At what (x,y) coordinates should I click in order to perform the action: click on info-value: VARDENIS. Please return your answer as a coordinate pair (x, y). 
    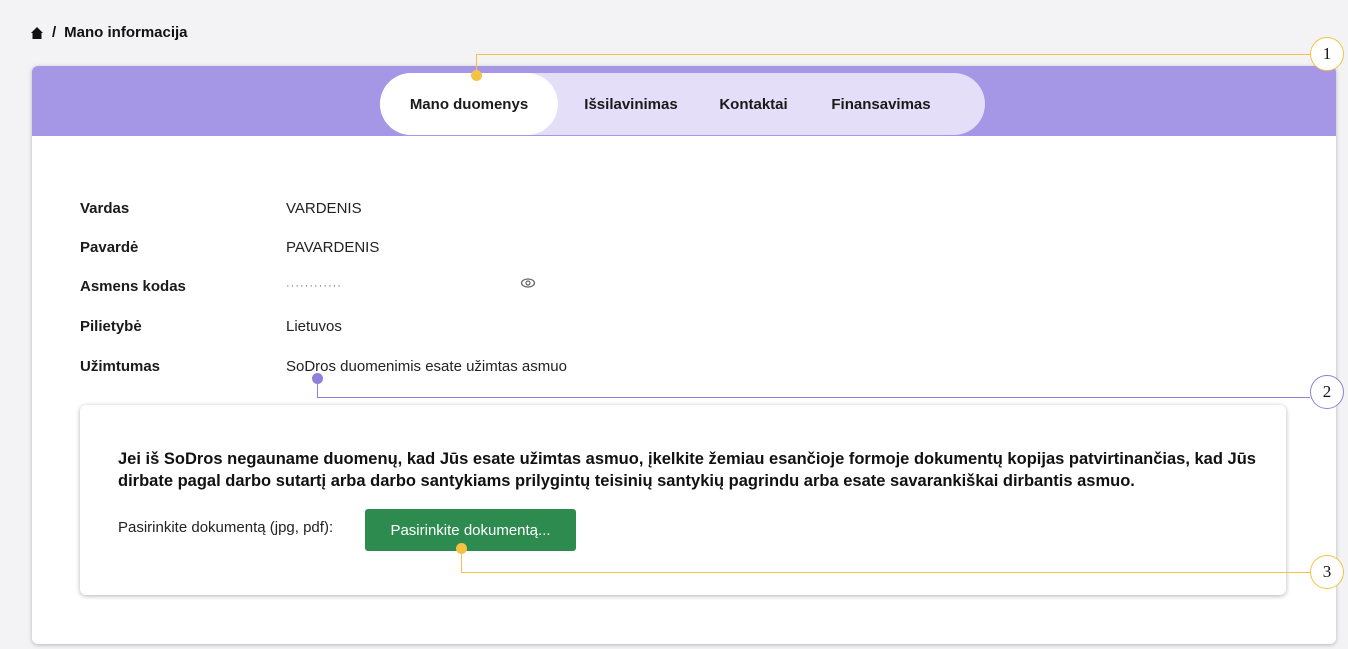
    Looking at the image, I should click on (324, 208).